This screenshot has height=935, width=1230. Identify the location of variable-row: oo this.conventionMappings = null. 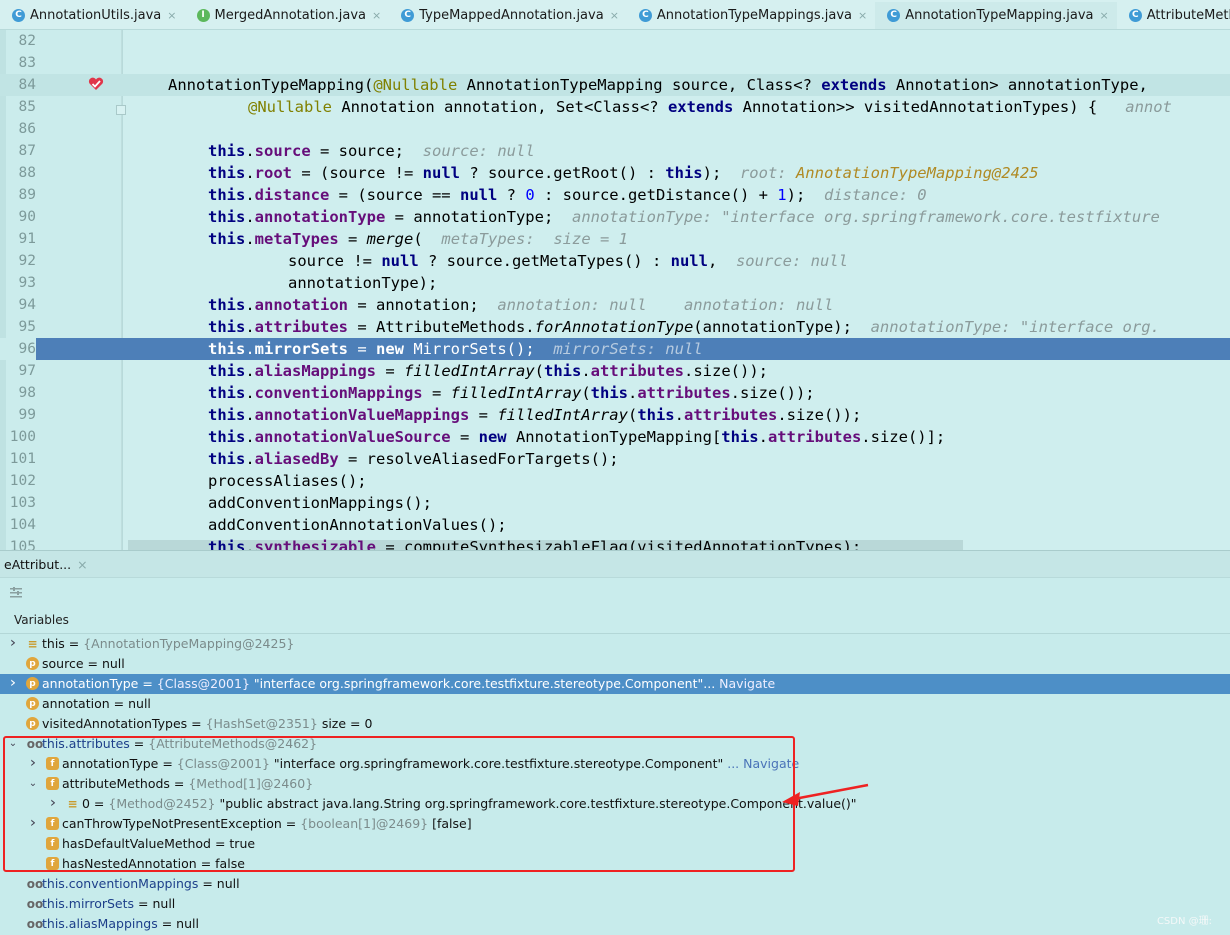
(615, 884).